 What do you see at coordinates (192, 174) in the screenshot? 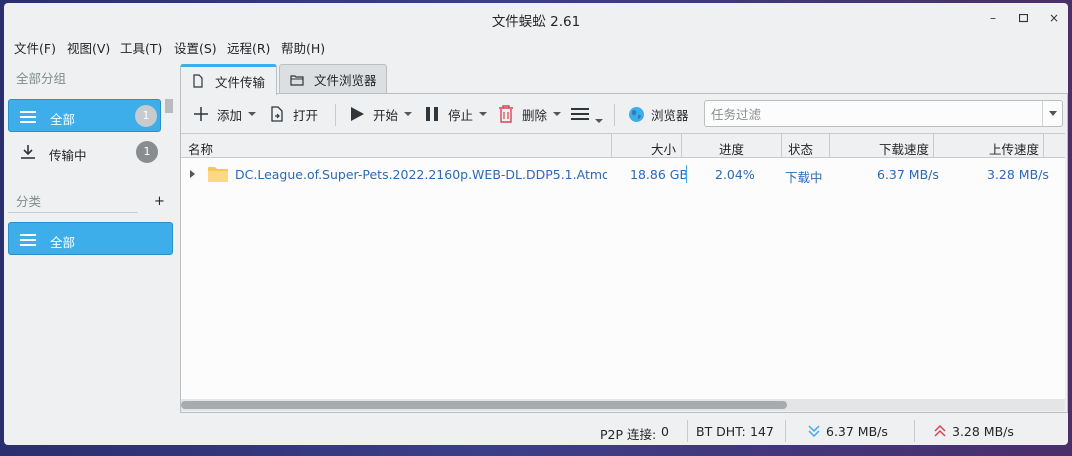
I see `expand-arrow-icon` at bounding box center [192, 174].